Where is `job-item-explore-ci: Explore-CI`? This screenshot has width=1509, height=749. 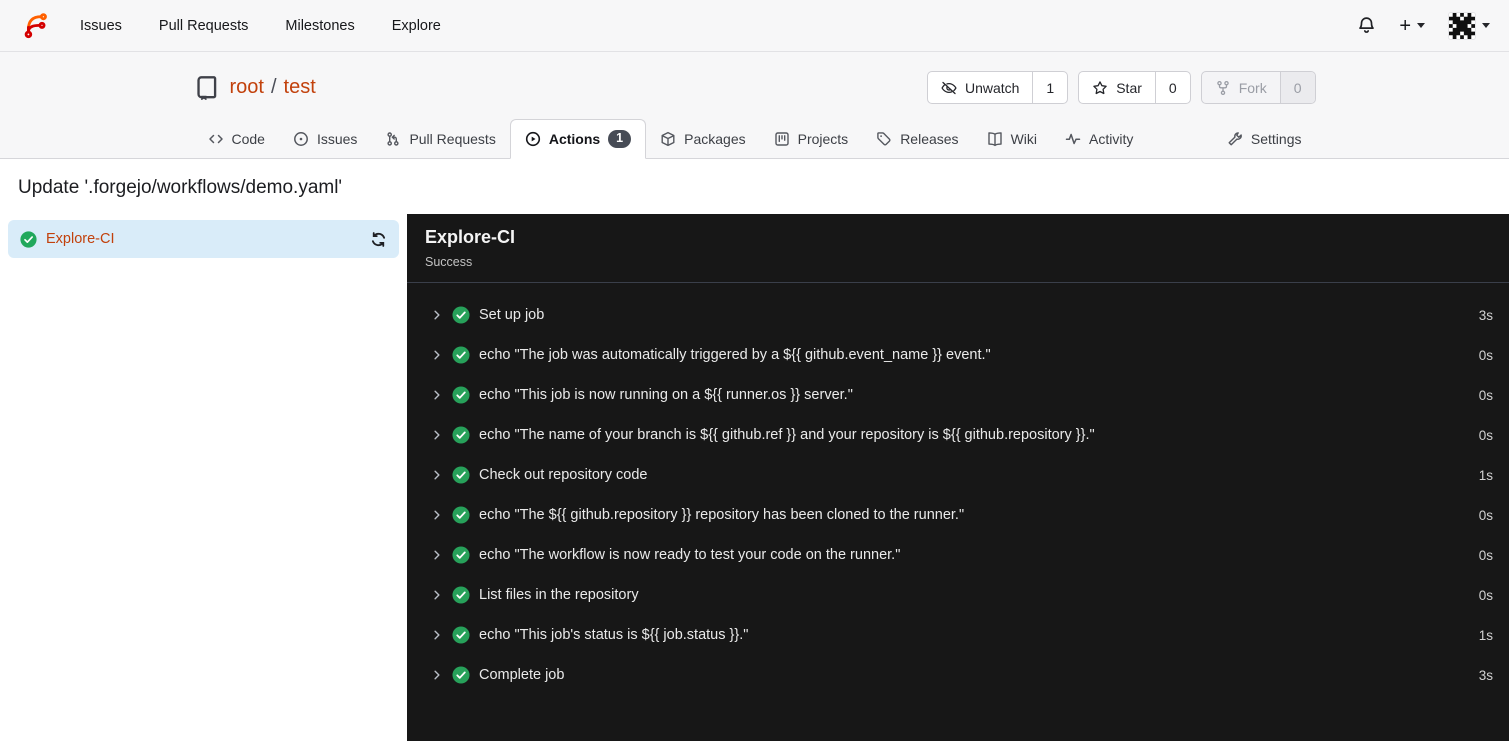 job-item-explore-ci: Explore-CI is located at coordinates (203, 239).